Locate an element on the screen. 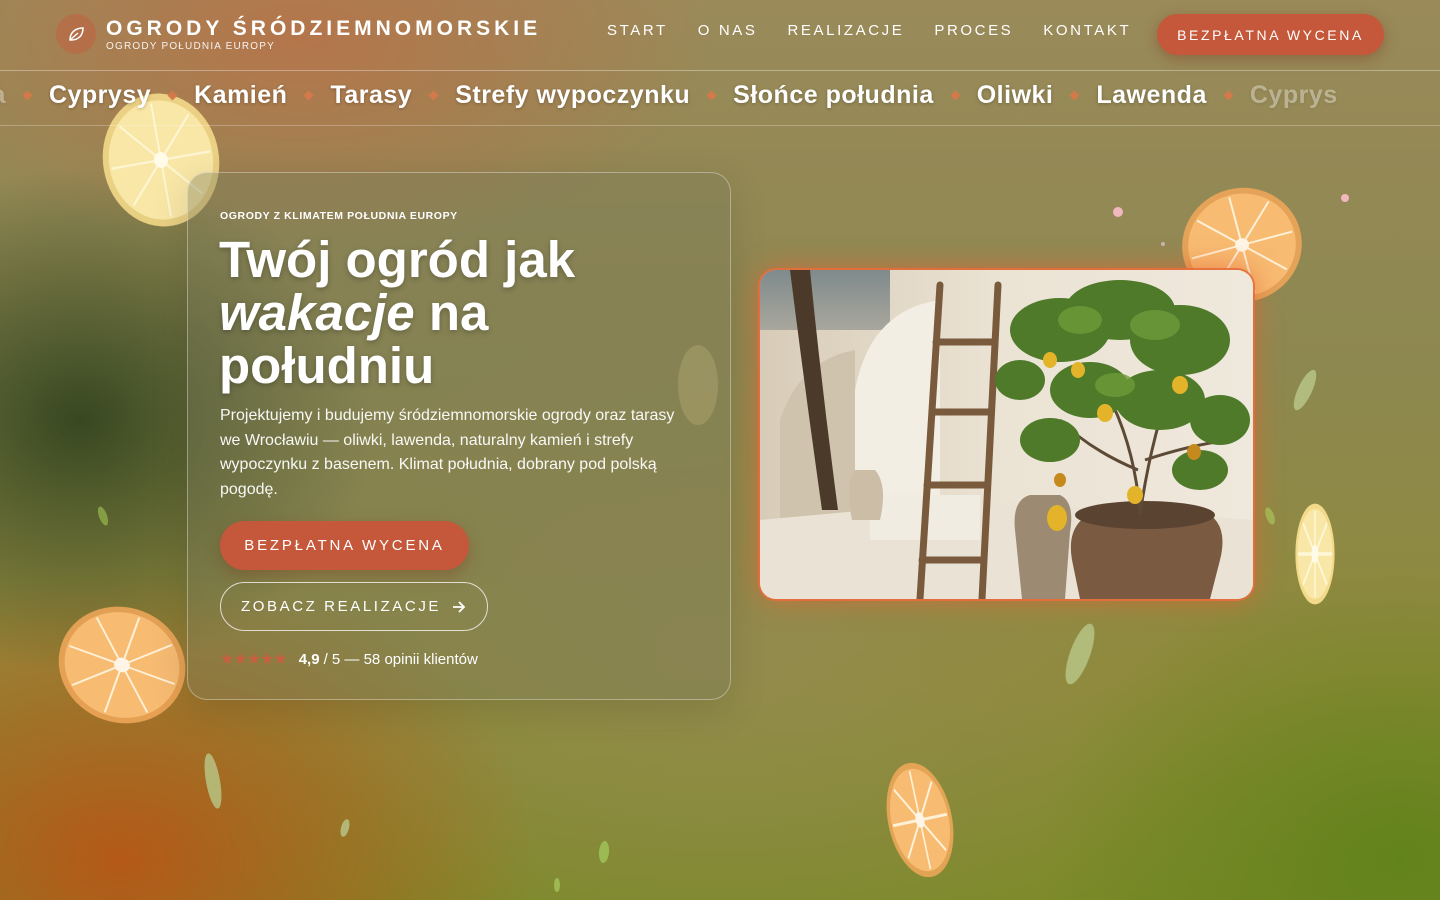  rating-score: 4,9 is located at coordinates (309, 659).